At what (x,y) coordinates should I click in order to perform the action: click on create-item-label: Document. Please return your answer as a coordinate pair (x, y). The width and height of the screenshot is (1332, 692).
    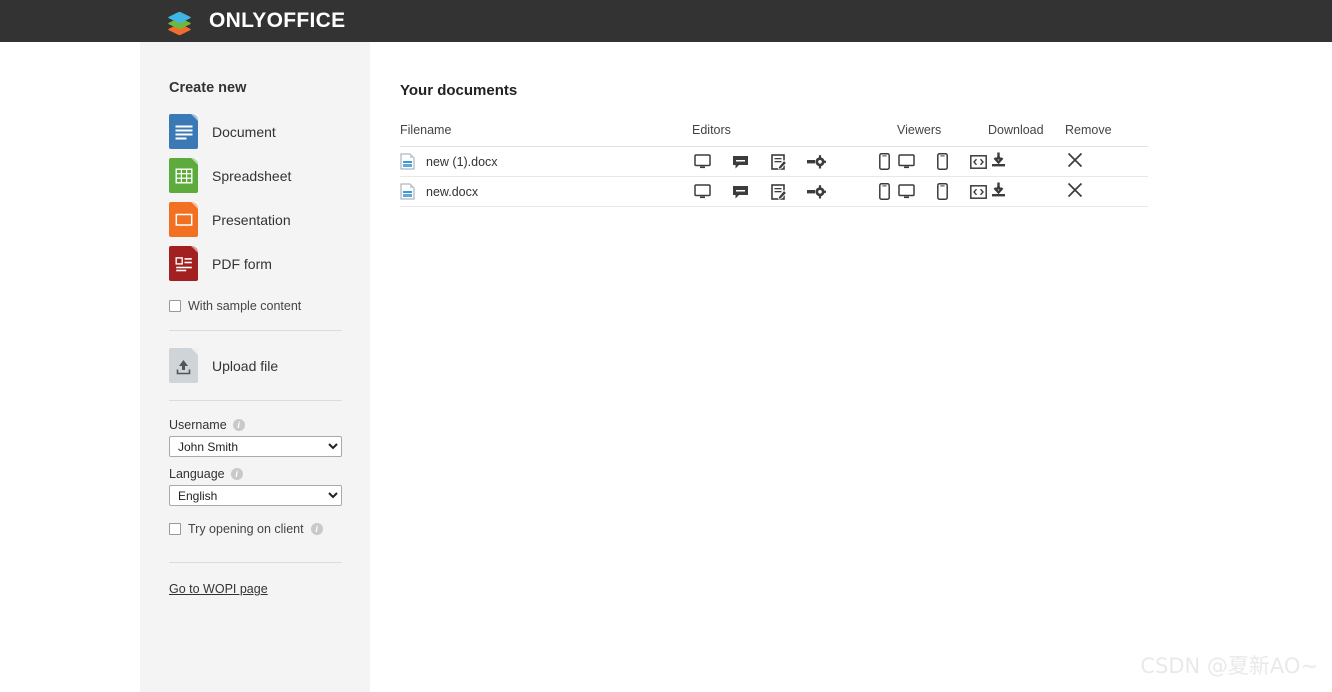
    Looking at the image, I should click on (244, 131).